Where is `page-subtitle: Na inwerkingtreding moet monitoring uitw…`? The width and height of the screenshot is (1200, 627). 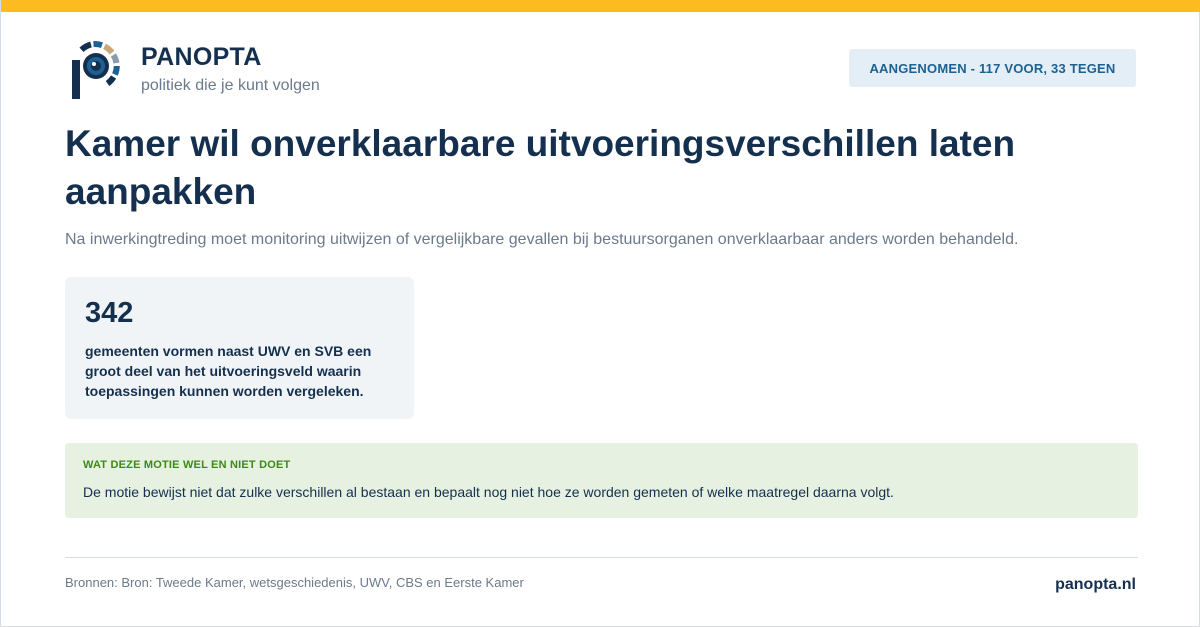
page-subtitle: Na inwerkingtreding moet monitoring uitw… is located at coordinates (542, 239).